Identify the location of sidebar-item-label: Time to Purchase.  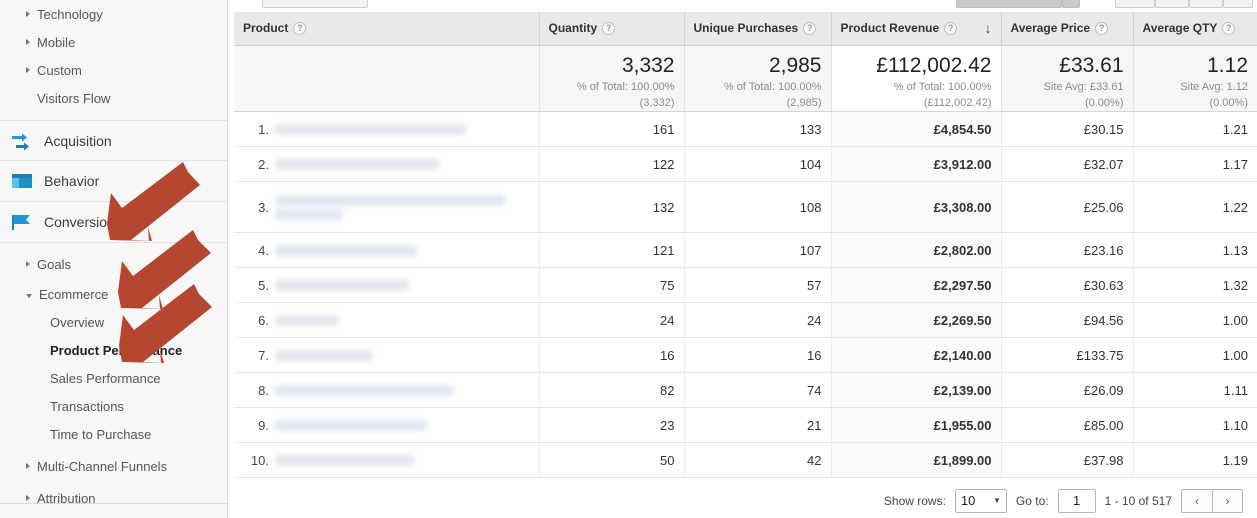
(101, 434).